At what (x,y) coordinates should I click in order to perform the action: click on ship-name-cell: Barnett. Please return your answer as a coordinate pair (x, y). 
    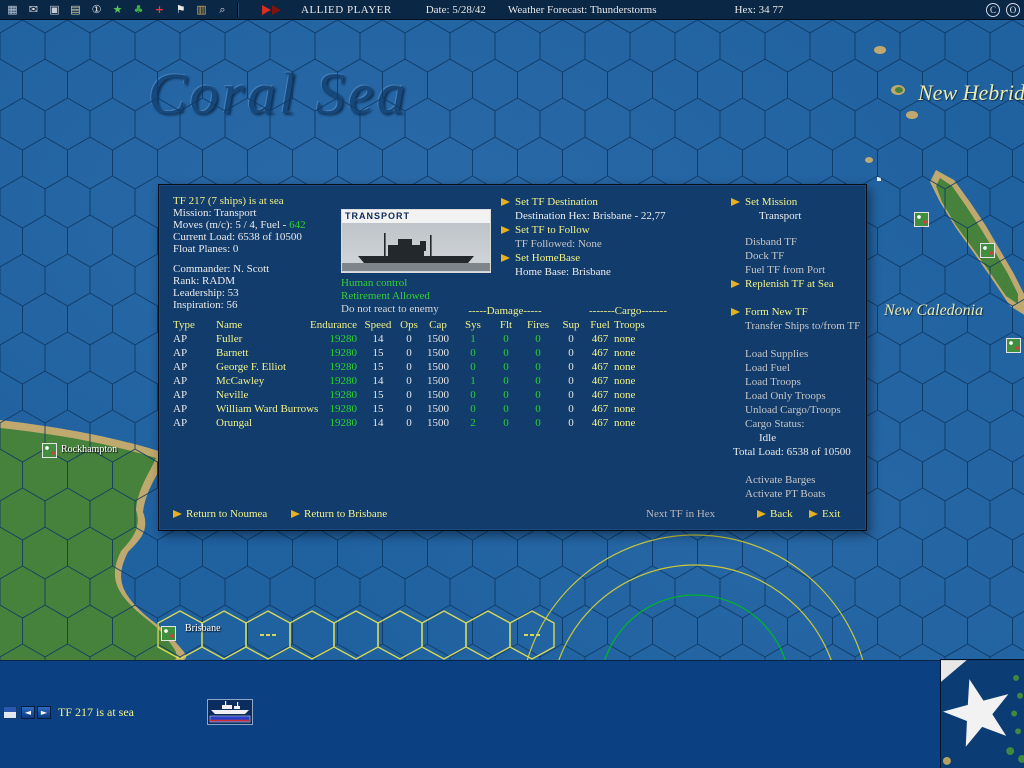
    Looking at the image, I should click on (232, 353).